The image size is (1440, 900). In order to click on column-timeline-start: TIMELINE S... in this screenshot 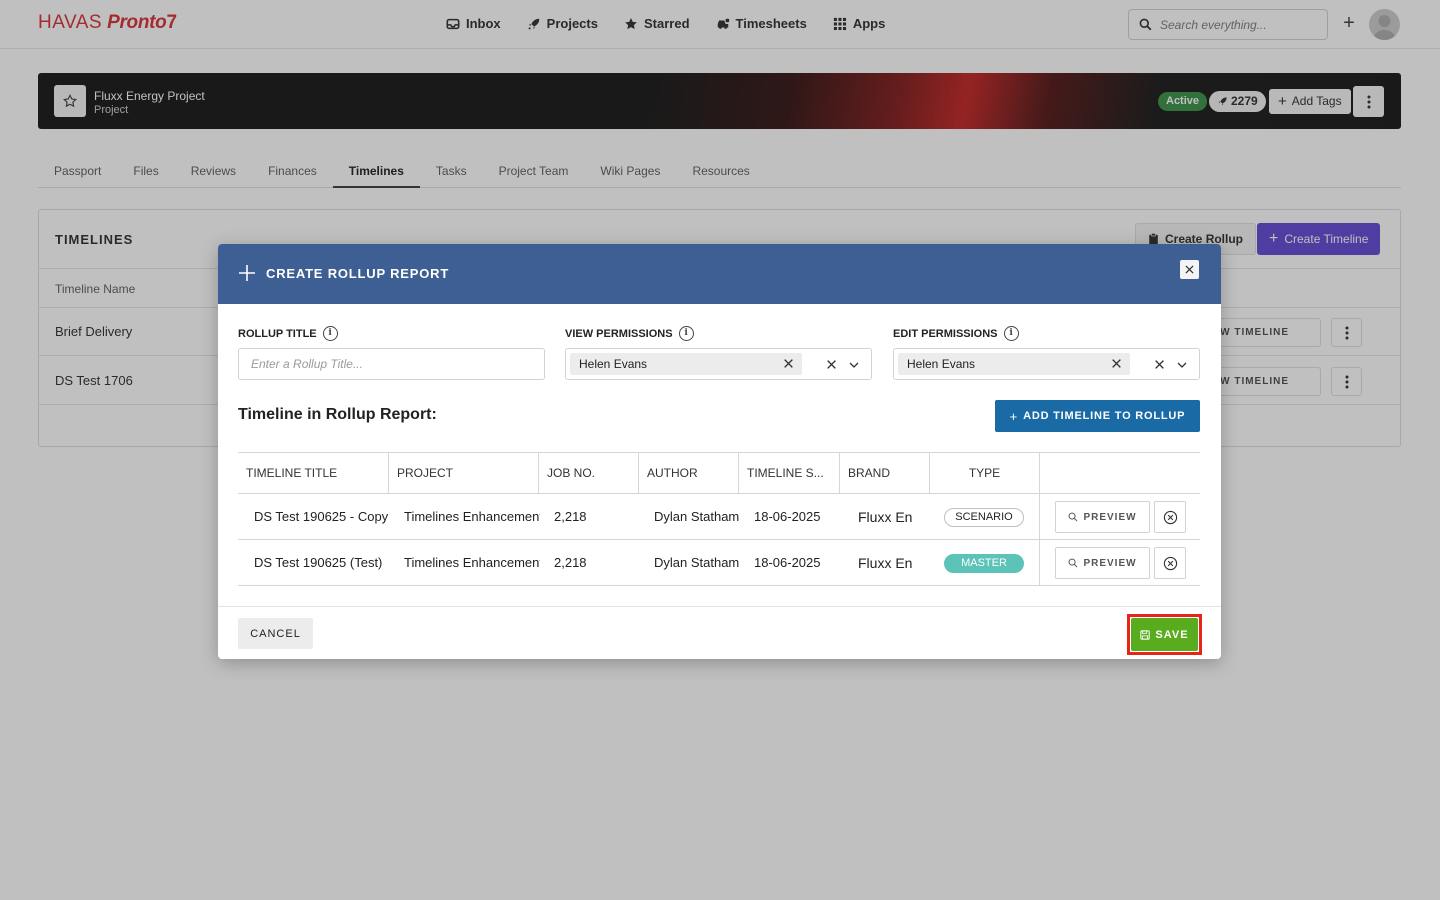, I will do `click(789, 473)`.